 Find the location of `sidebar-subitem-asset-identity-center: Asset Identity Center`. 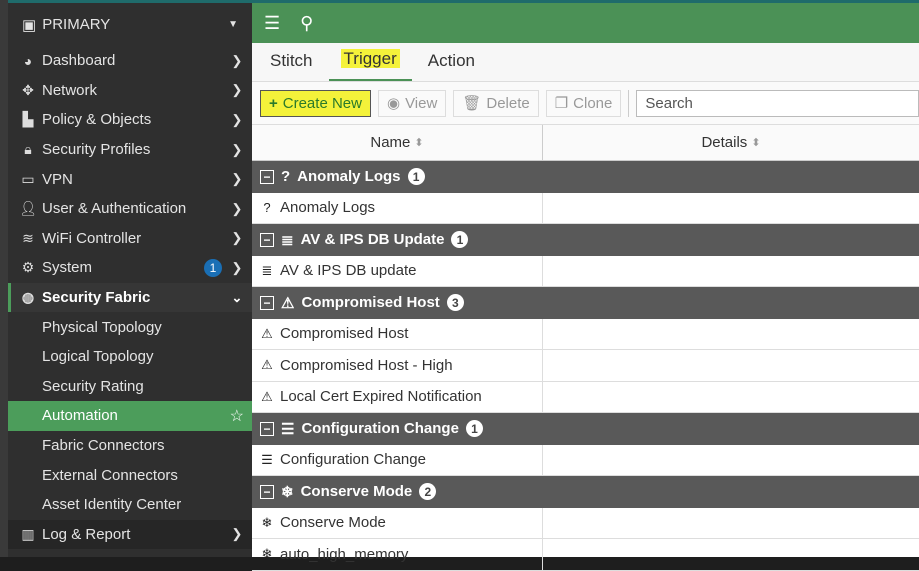

sidebar-subitem-asset-identity-center: Asset Identity Center is located at coordinates (130, 505).